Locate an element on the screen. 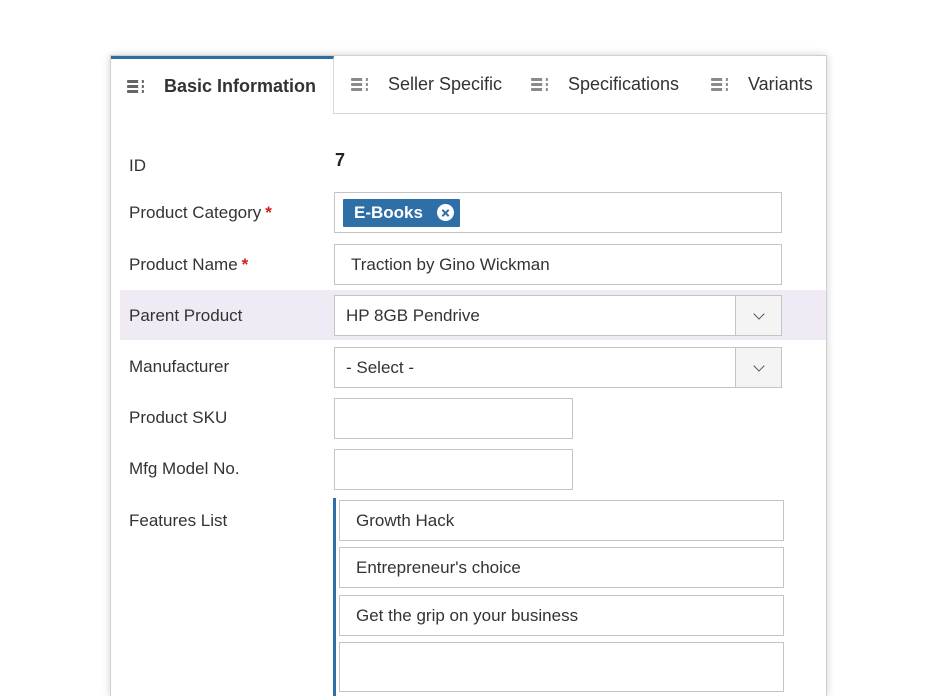 The height and width of the screenshot is (696, 925). product-sku-input is located at coordinates (453, 418).